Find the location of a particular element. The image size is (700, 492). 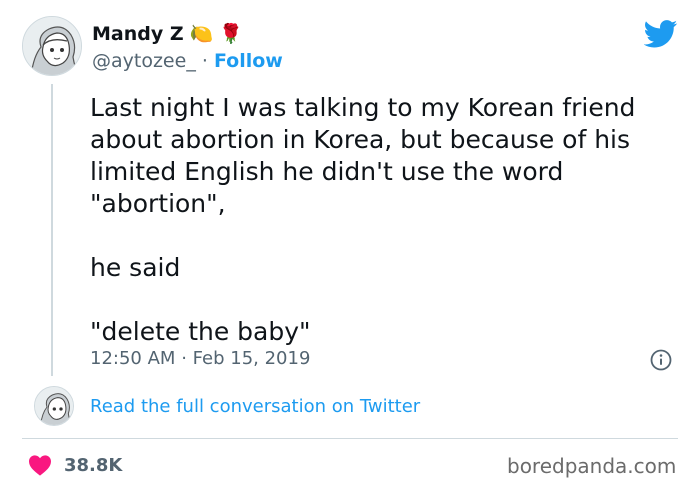

like-action: 38.8K is located at coordinates (75, 465).